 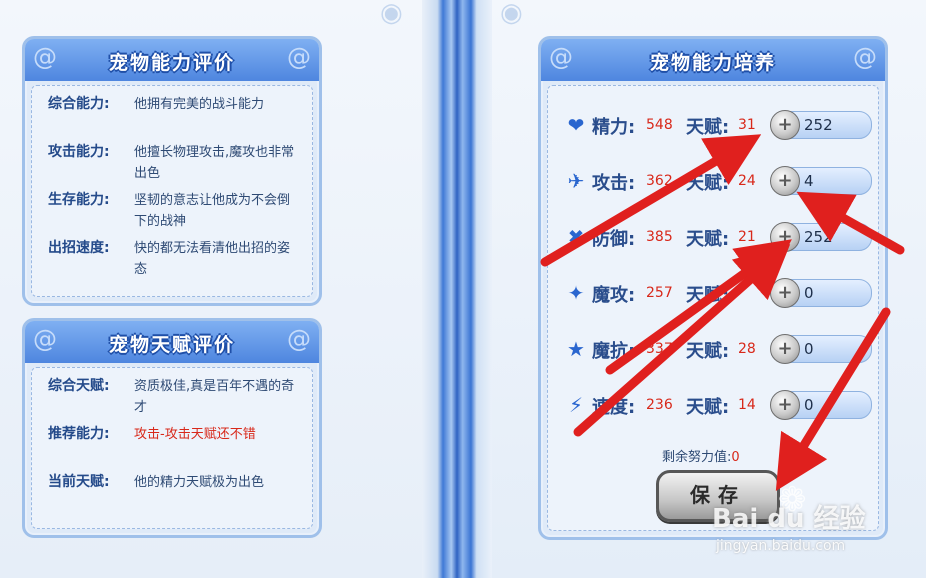 What do you see at coordinates (659, 349) in the screenshot?
I see `stat-value: 337` at bounding box center [659, 349].